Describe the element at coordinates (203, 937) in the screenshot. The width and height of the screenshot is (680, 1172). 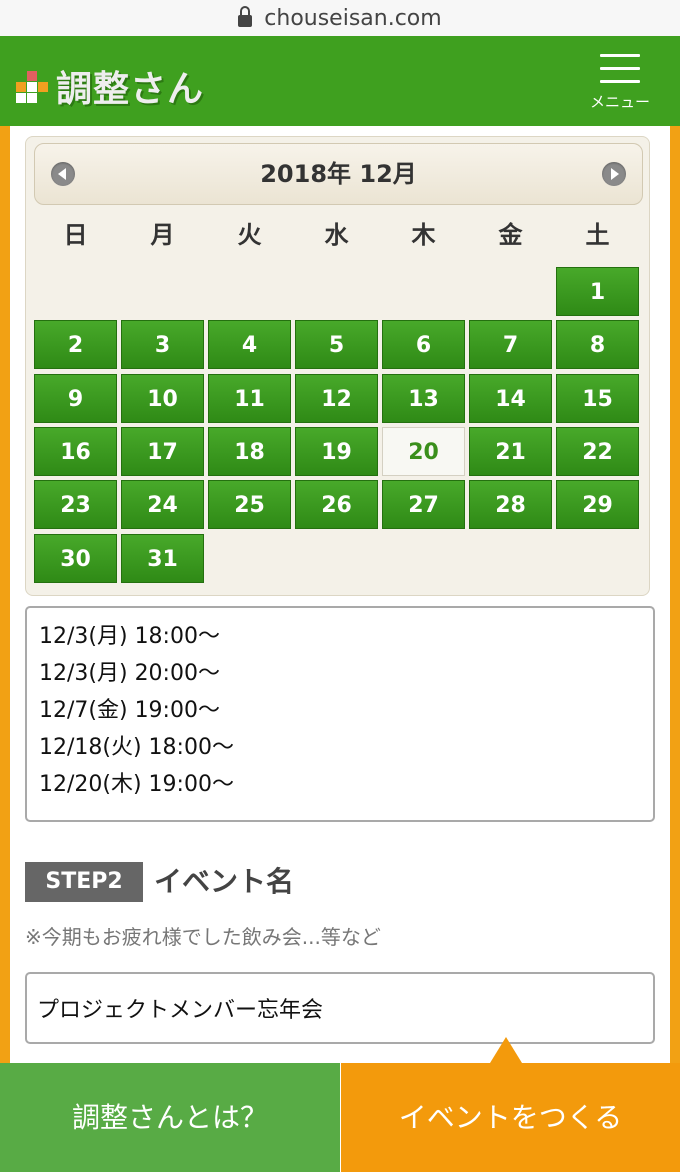
I see `event-name-hint: ※今期もお疲れ様でした飲み会...等など` at that location.